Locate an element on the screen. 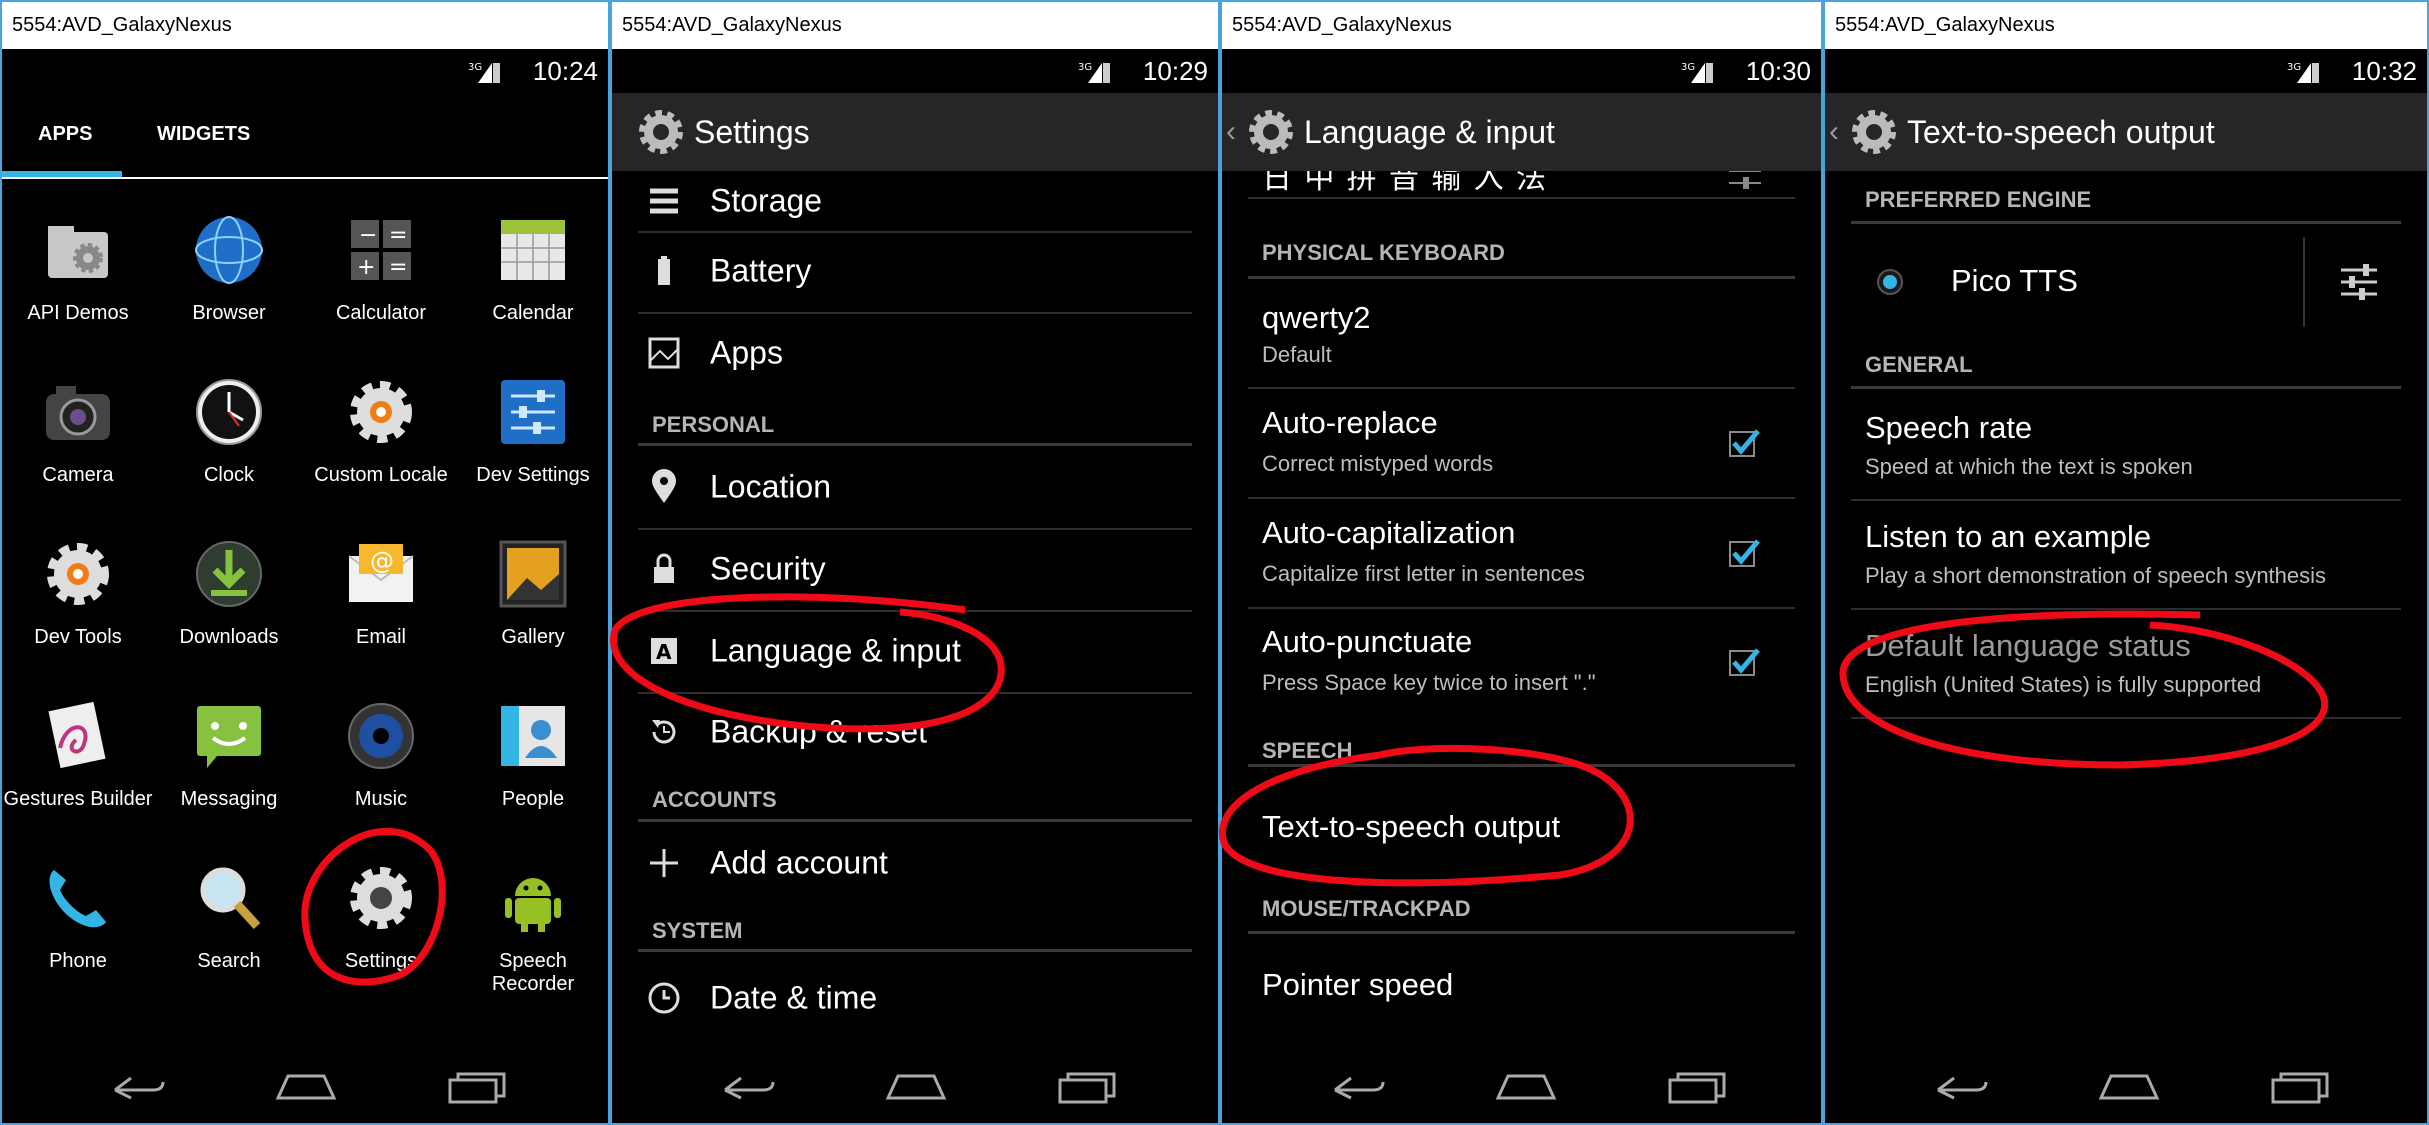 This screenshot has width=2429, height=1125. phone-icon is located at coordinates (77, 899).